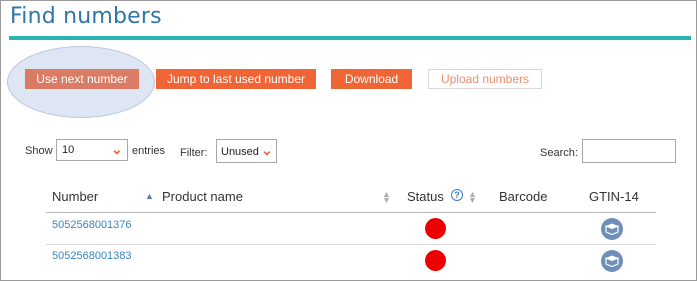 The width and height of the screenshot is (697, 281). What do you see at coordinates (629, 151) in the screenshot?
I see `search-input` at bounding box center [629, 151].